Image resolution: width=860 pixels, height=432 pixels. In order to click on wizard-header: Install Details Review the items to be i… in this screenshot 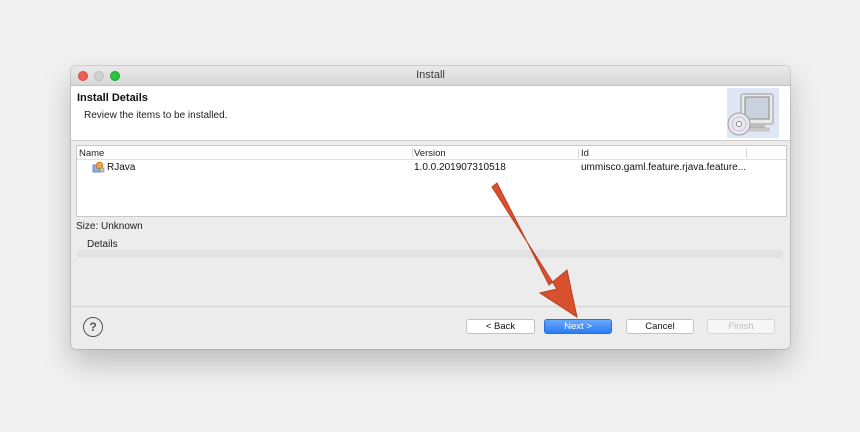, I will do `click(430, 113)`.